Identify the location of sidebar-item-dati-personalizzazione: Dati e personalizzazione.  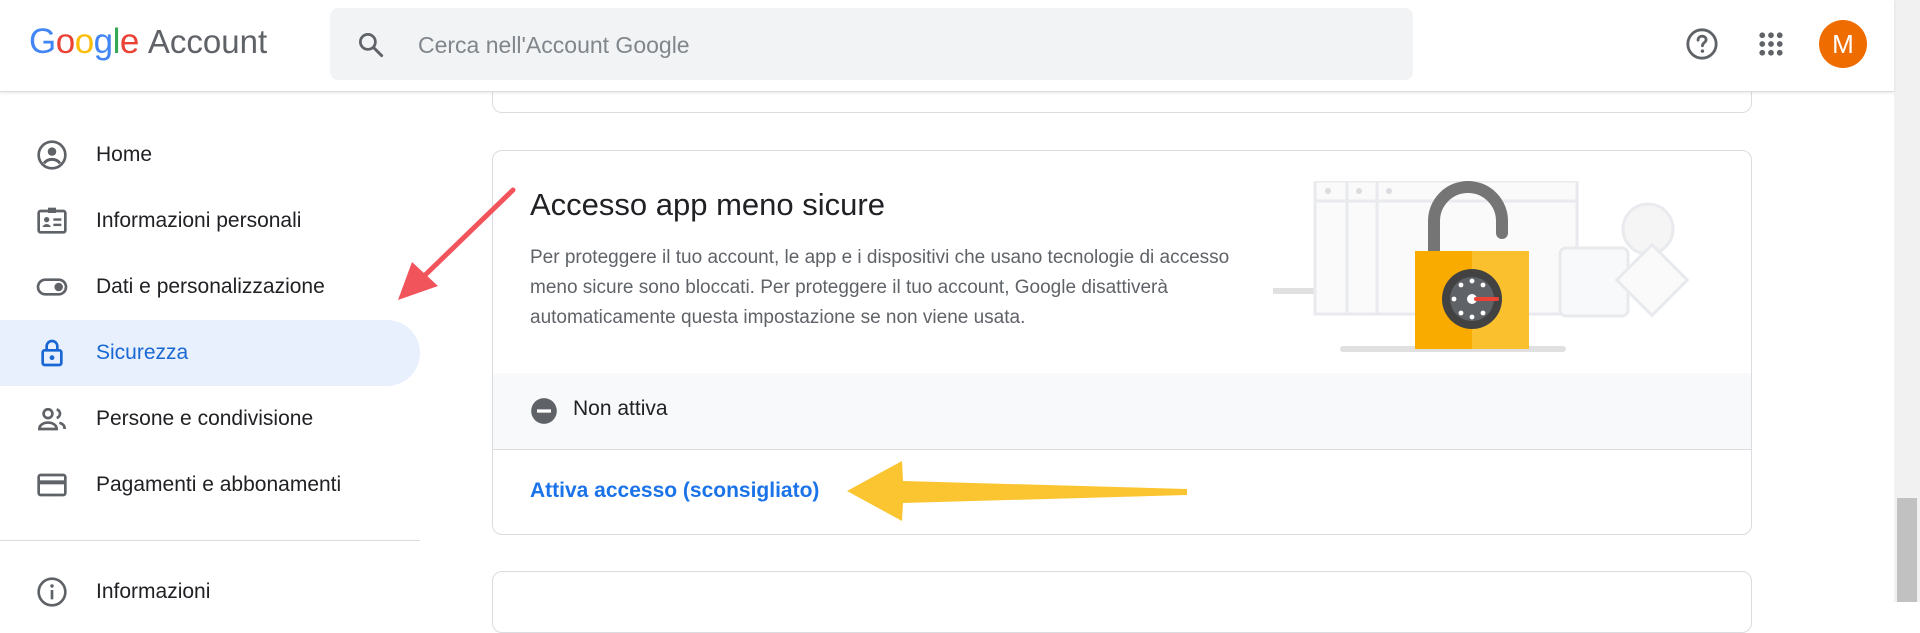
(210, 287).